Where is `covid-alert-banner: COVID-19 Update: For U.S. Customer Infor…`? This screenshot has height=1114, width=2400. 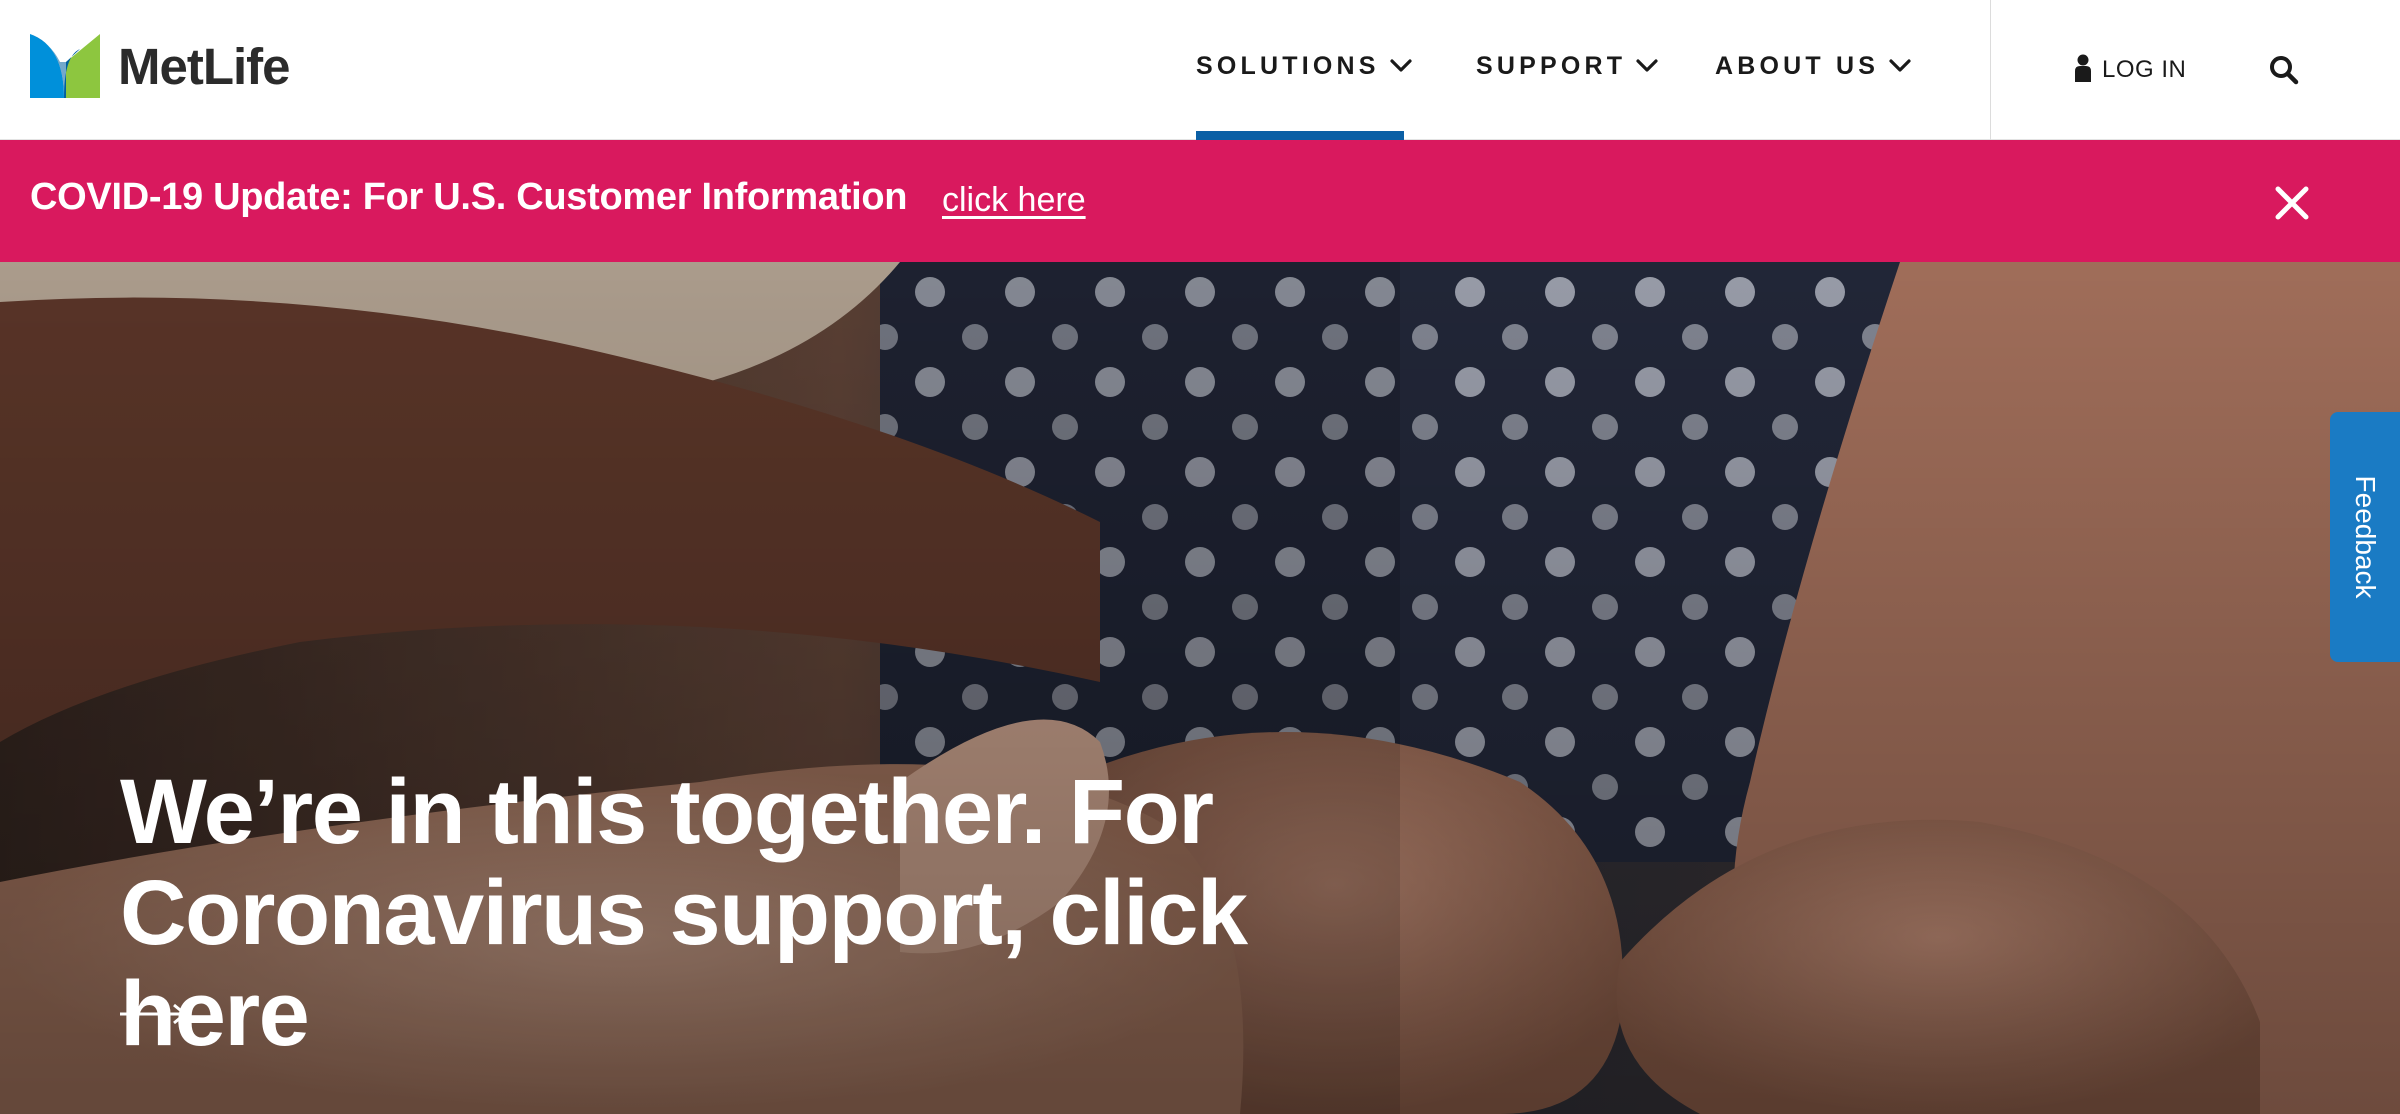 covid-alert-banner: COVID-19 Update: For U.S. Customer Infor… is located at coordinates (1200, 201).